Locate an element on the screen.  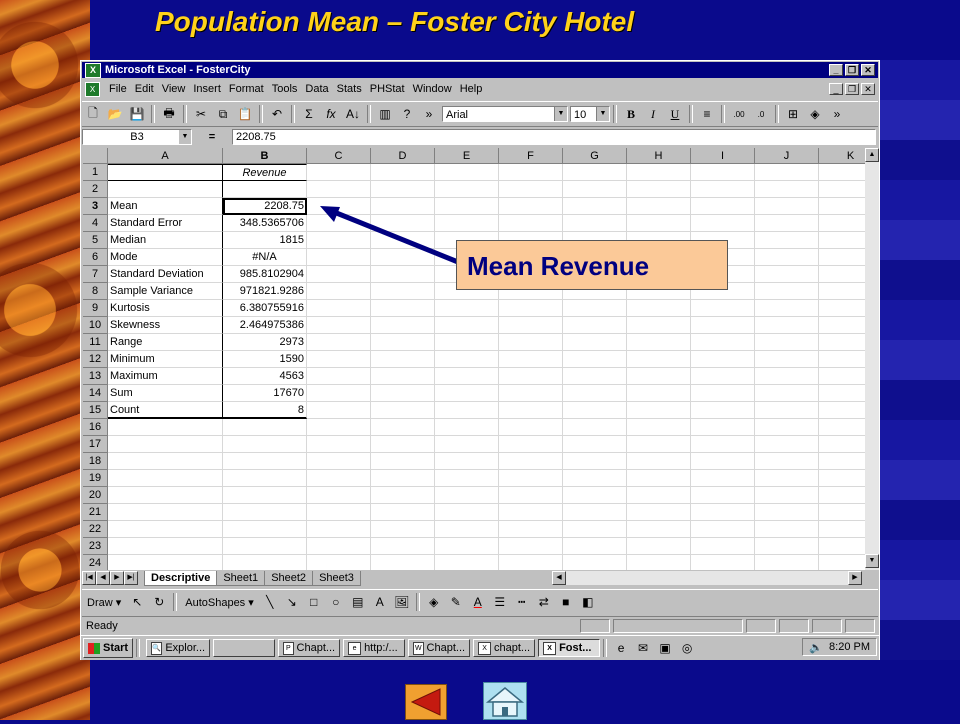
triangle-left-icon is located at coordinates (425, 702).